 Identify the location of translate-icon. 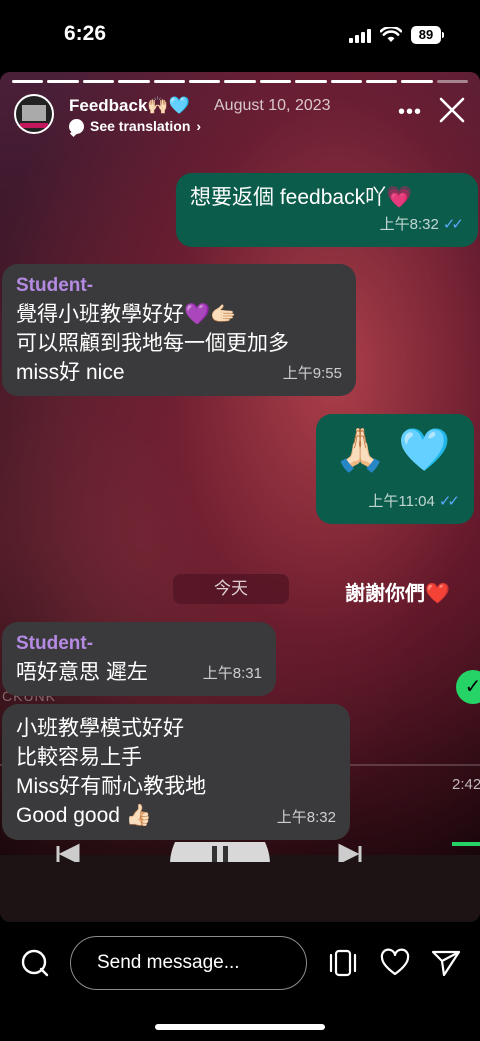
(76, 126).